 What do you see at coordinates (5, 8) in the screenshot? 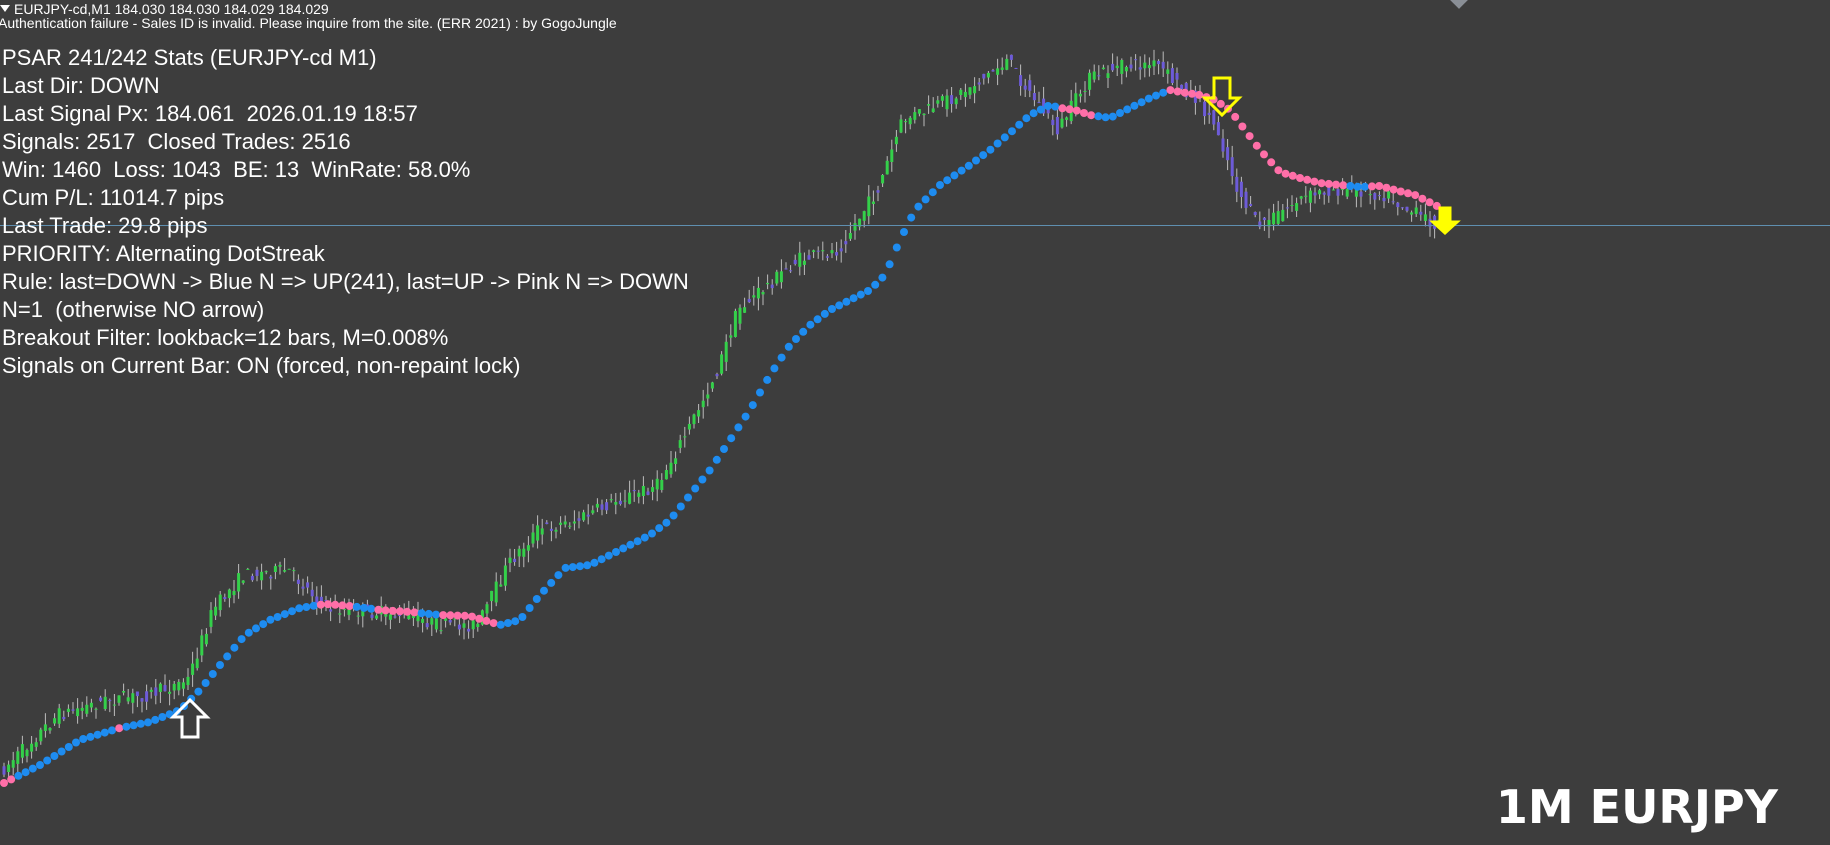
I see `collapse-triangle-icon` at bounding box center [5, 8].